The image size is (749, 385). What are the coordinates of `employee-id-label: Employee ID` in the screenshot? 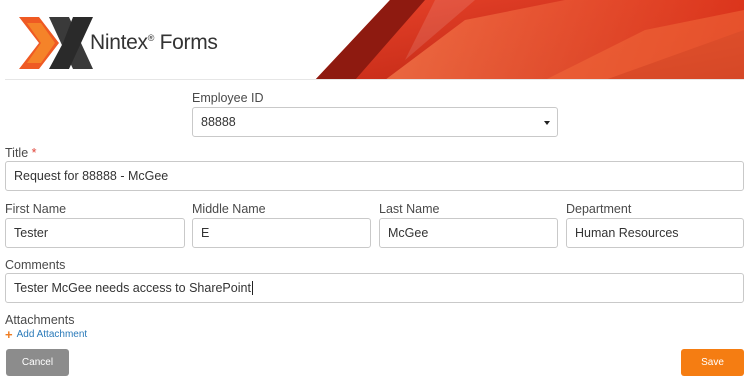 It's located at (228, 98).